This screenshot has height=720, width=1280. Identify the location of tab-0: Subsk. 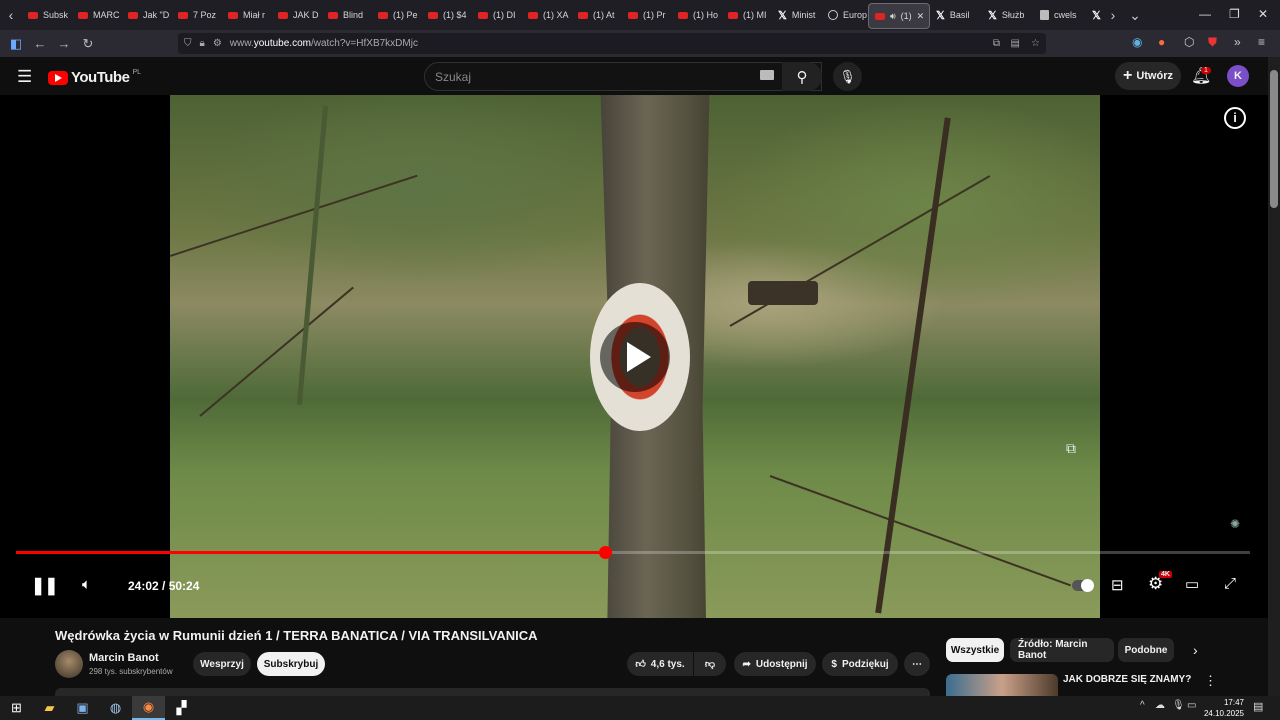
(47, 15).